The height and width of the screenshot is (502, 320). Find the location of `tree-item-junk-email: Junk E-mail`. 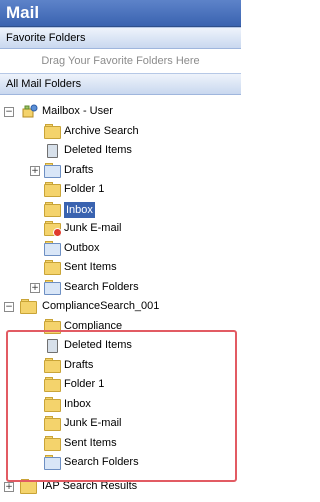

tree-item-junk-email: Junk E-mail is located at coordinates (120, 229).